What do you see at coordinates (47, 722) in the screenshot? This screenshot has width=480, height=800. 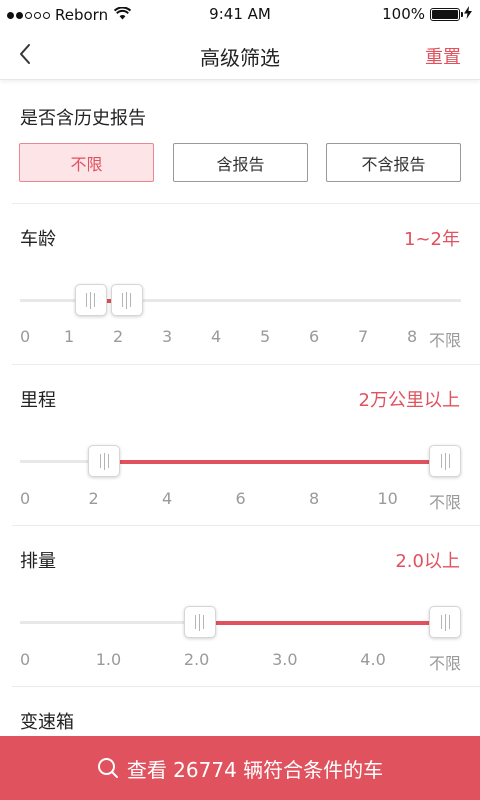 I see `gearbox-label: 变速箱` at bounding box center [47, 722].